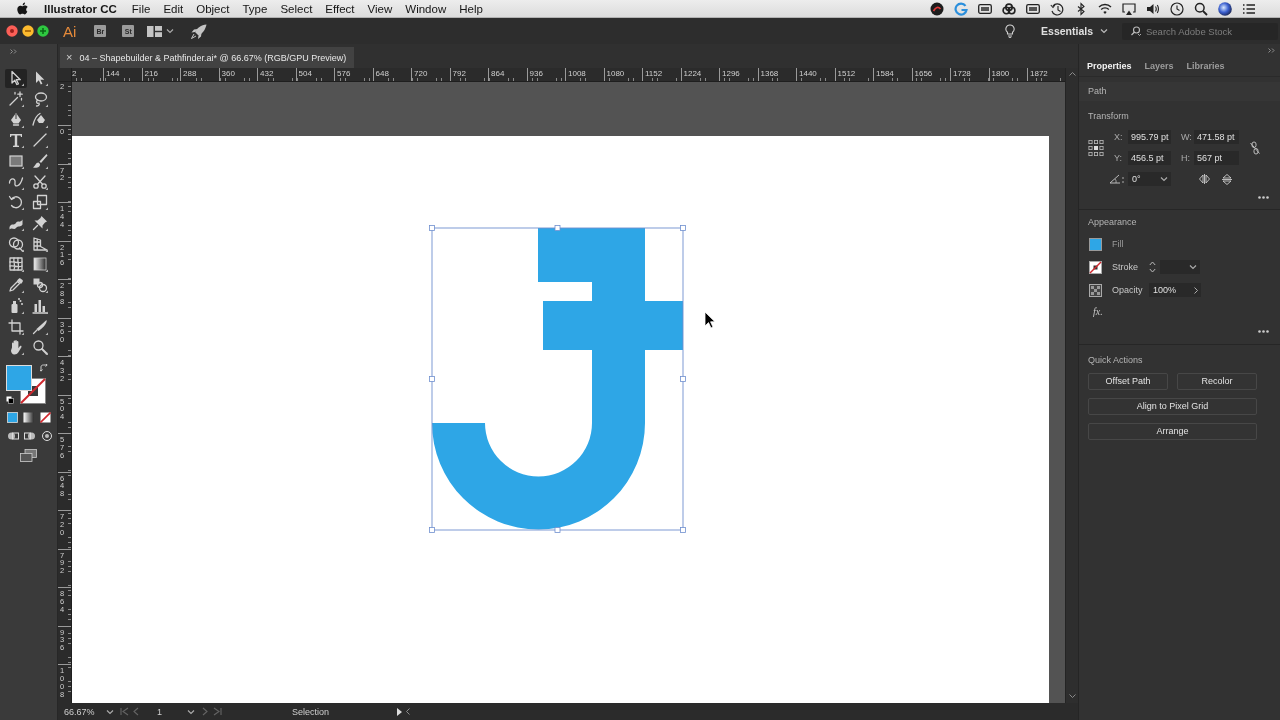 The width and height of the screenshot is (1280, 720). What do you see at coordinates (213, 8) in the screenshot?
I see `menu-item: Object` at bounding box center [213, 8].